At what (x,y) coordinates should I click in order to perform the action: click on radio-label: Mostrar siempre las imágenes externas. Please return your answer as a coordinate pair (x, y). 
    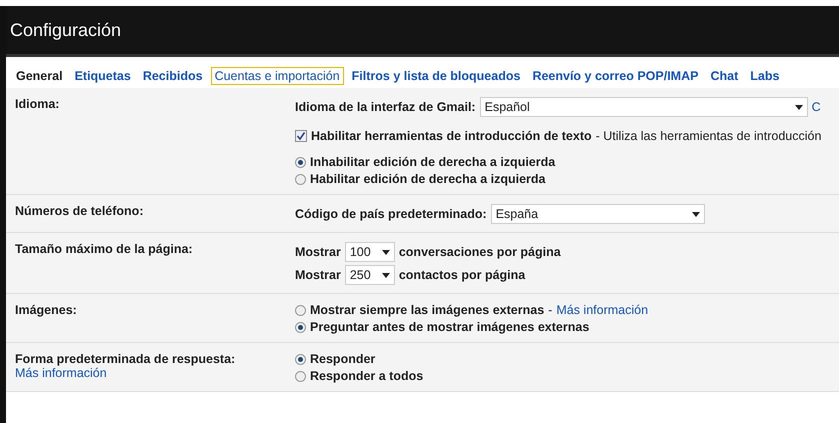
    Looking at the image, I should click on (427, 310).